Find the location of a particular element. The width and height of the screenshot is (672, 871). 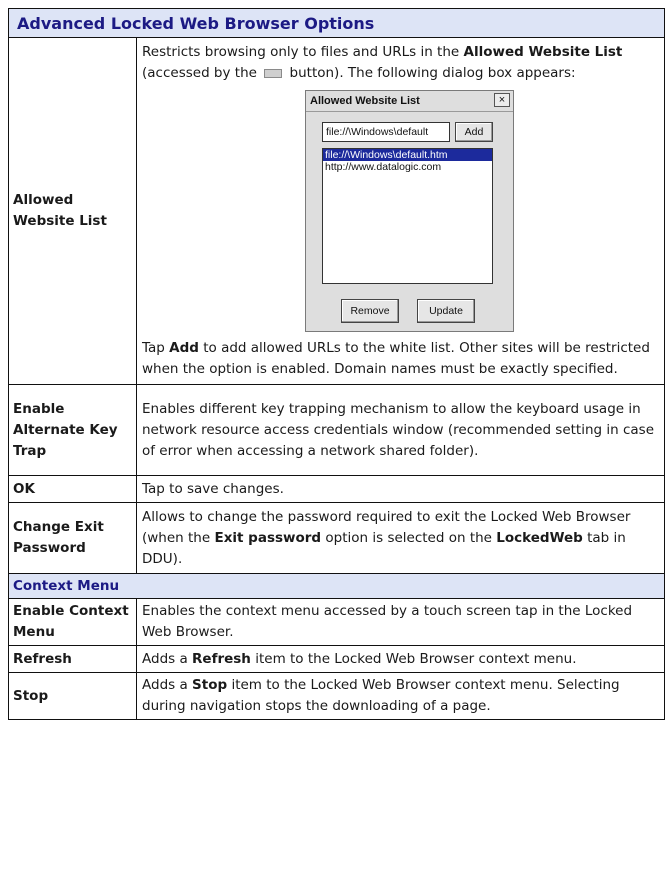

option-label-allowed-website-list: Allowed Website List is located at coordinates (72, 211).